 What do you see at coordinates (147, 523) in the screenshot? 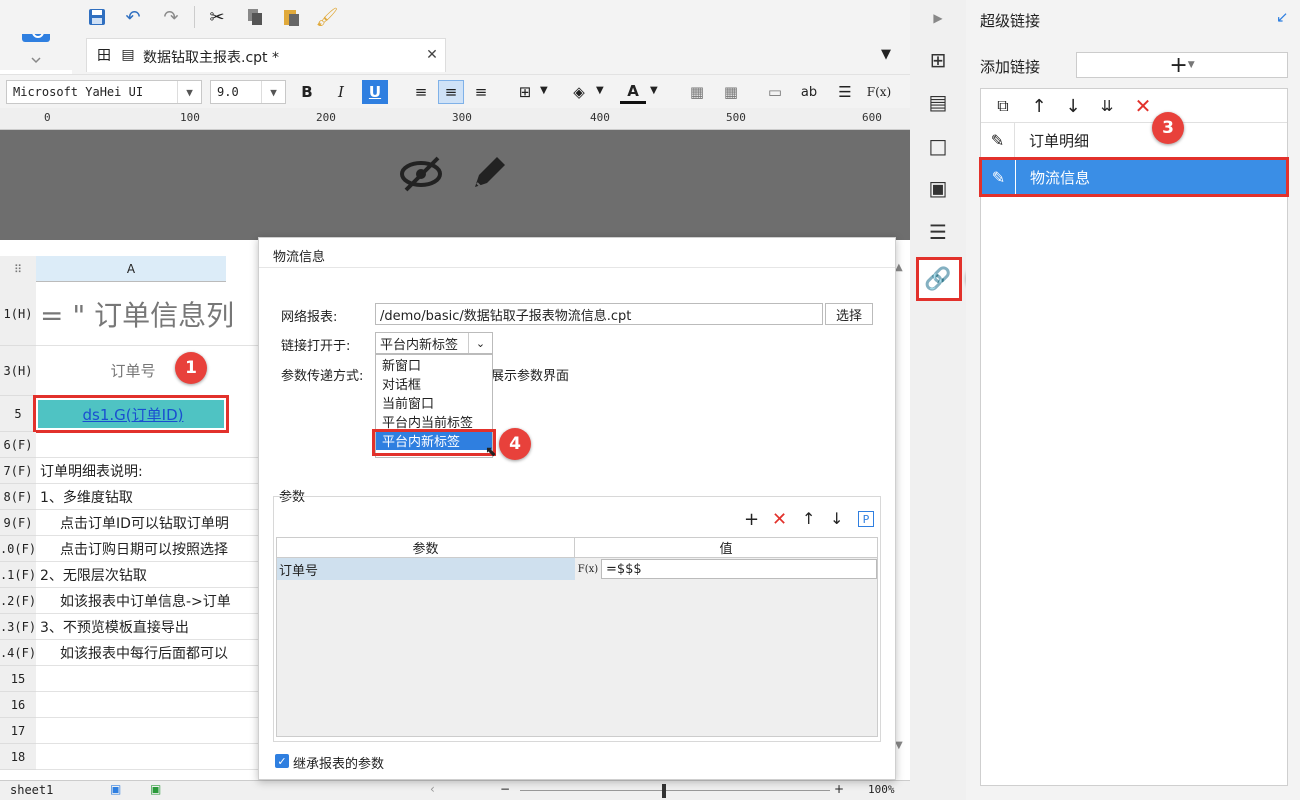
I see `sheet-cell: 点击订单ID可以钻取订单明` at bounding box center [147, 523].